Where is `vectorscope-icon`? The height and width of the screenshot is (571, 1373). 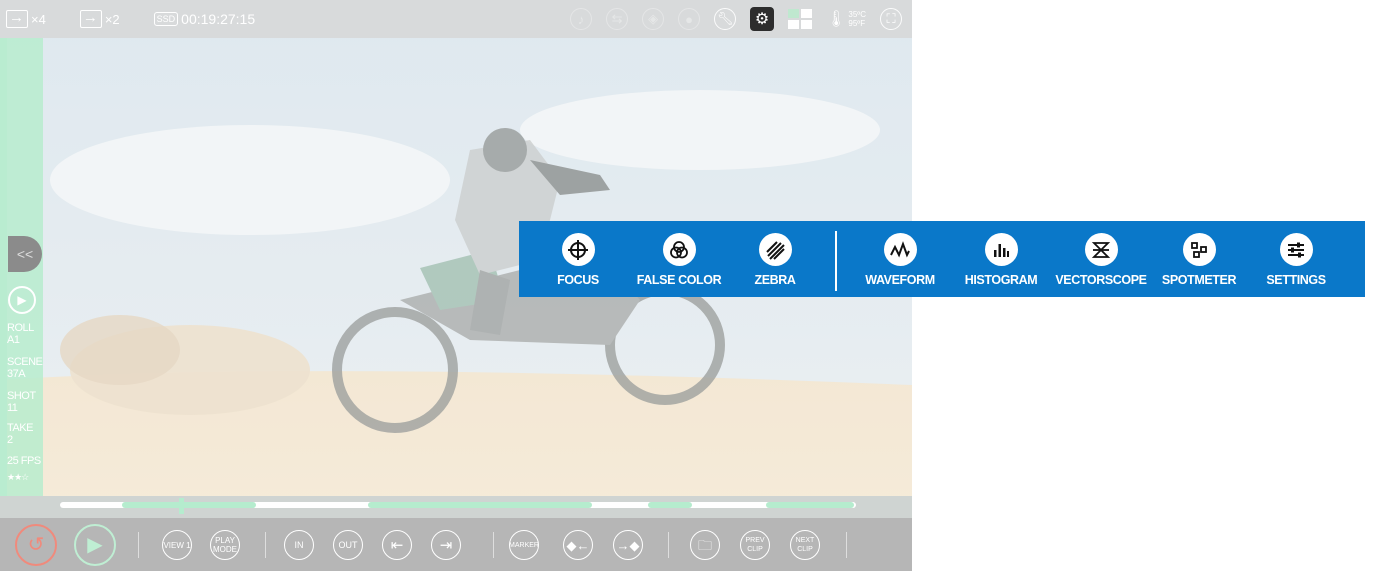
vectorscope-icon is located at coordinates (1101, 249).